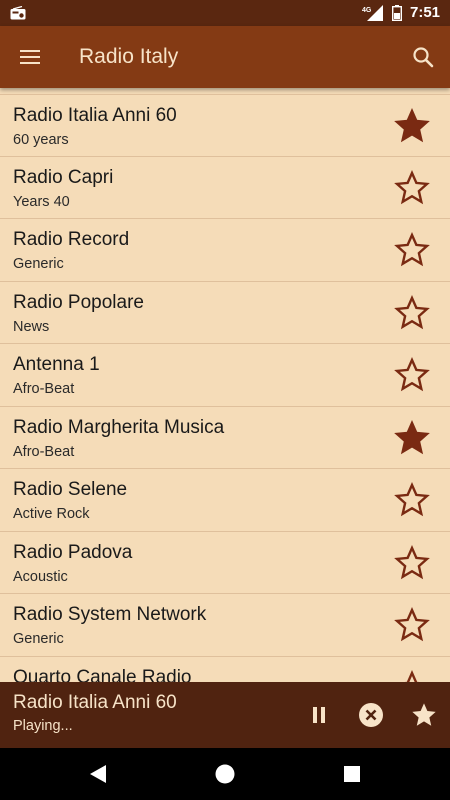 Image resolution: width=450 pixels, height=800 pixels. Describe the element at coordinates (371, 715) in the screenshot. I see `close-icon` at that location.